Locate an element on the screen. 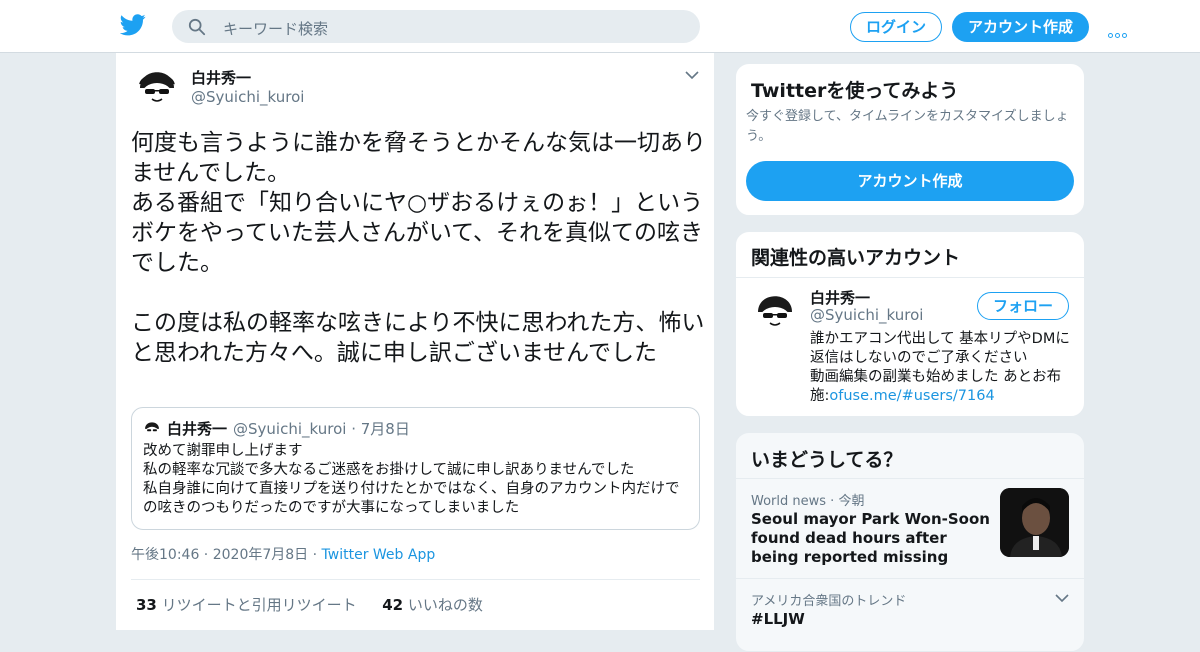 The image size is (1200, 652). related-panel-title: 関連性の高いアカウント is located at coordinates (856, 258).